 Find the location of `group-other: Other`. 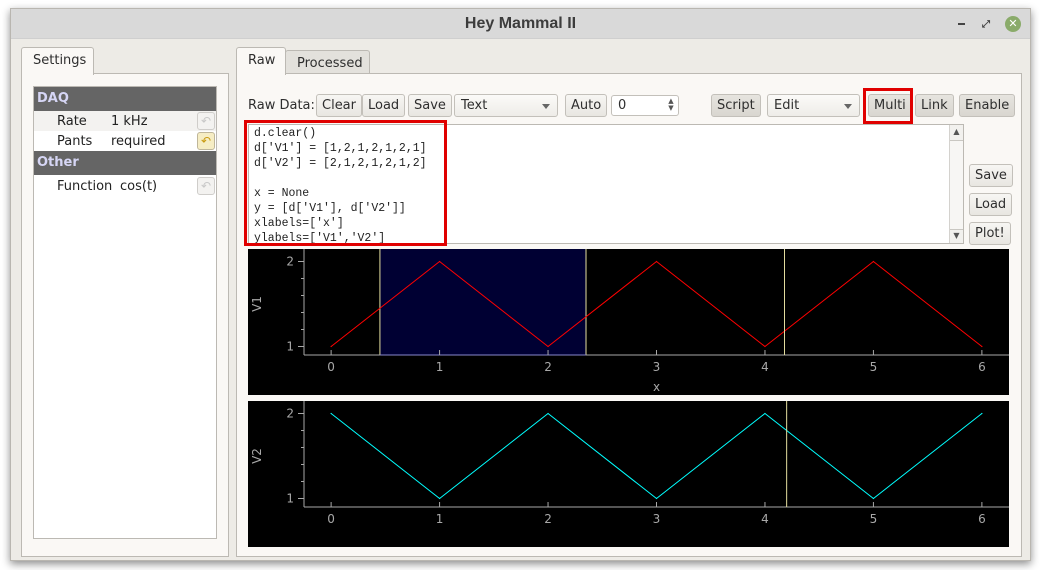

group-other: Other is located at coordinates (125, 163).